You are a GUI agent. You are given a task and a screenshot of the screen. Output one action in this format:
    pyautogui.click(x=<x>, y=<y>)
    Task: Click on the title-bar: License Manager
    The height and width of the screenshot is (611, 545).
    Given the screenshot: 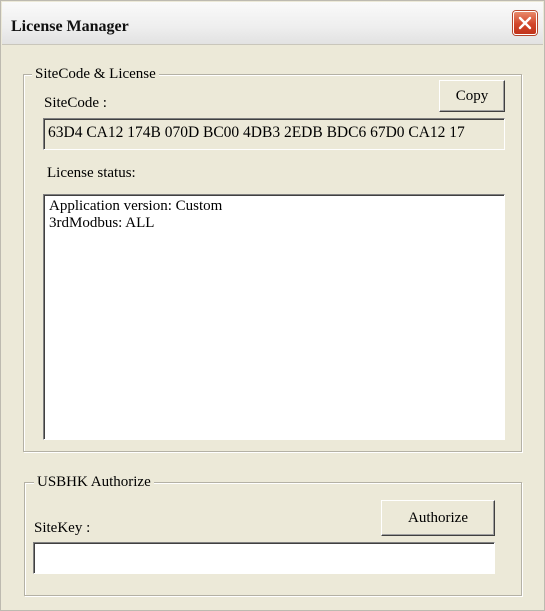 What is the action you would take?
    pyautogui.click(x=272, y=23)
    